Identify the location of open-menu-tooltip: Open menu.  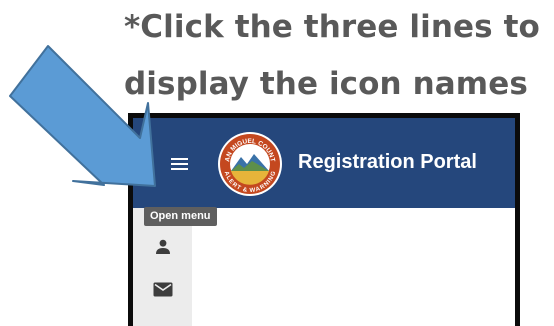
(180, 216).